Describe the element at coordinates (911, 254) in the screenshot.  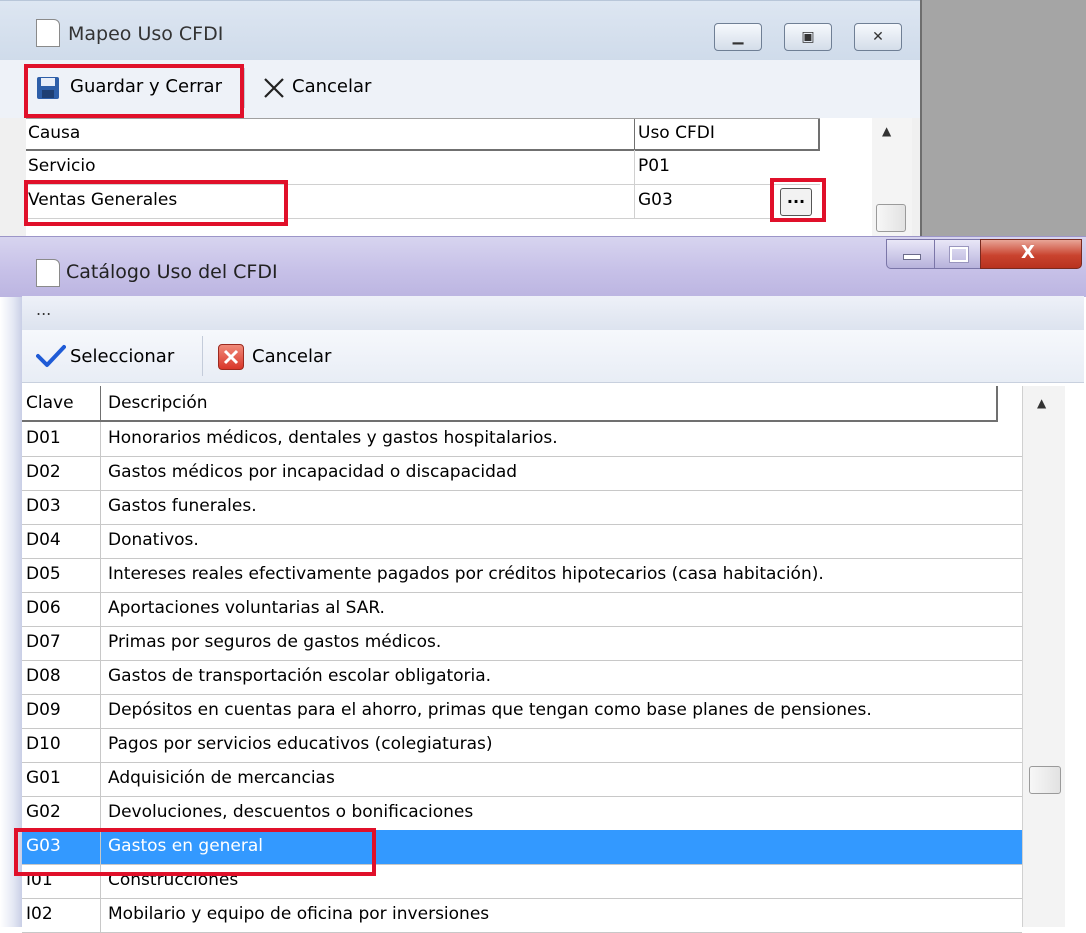
I see `catalog-minimize-button` at that location.